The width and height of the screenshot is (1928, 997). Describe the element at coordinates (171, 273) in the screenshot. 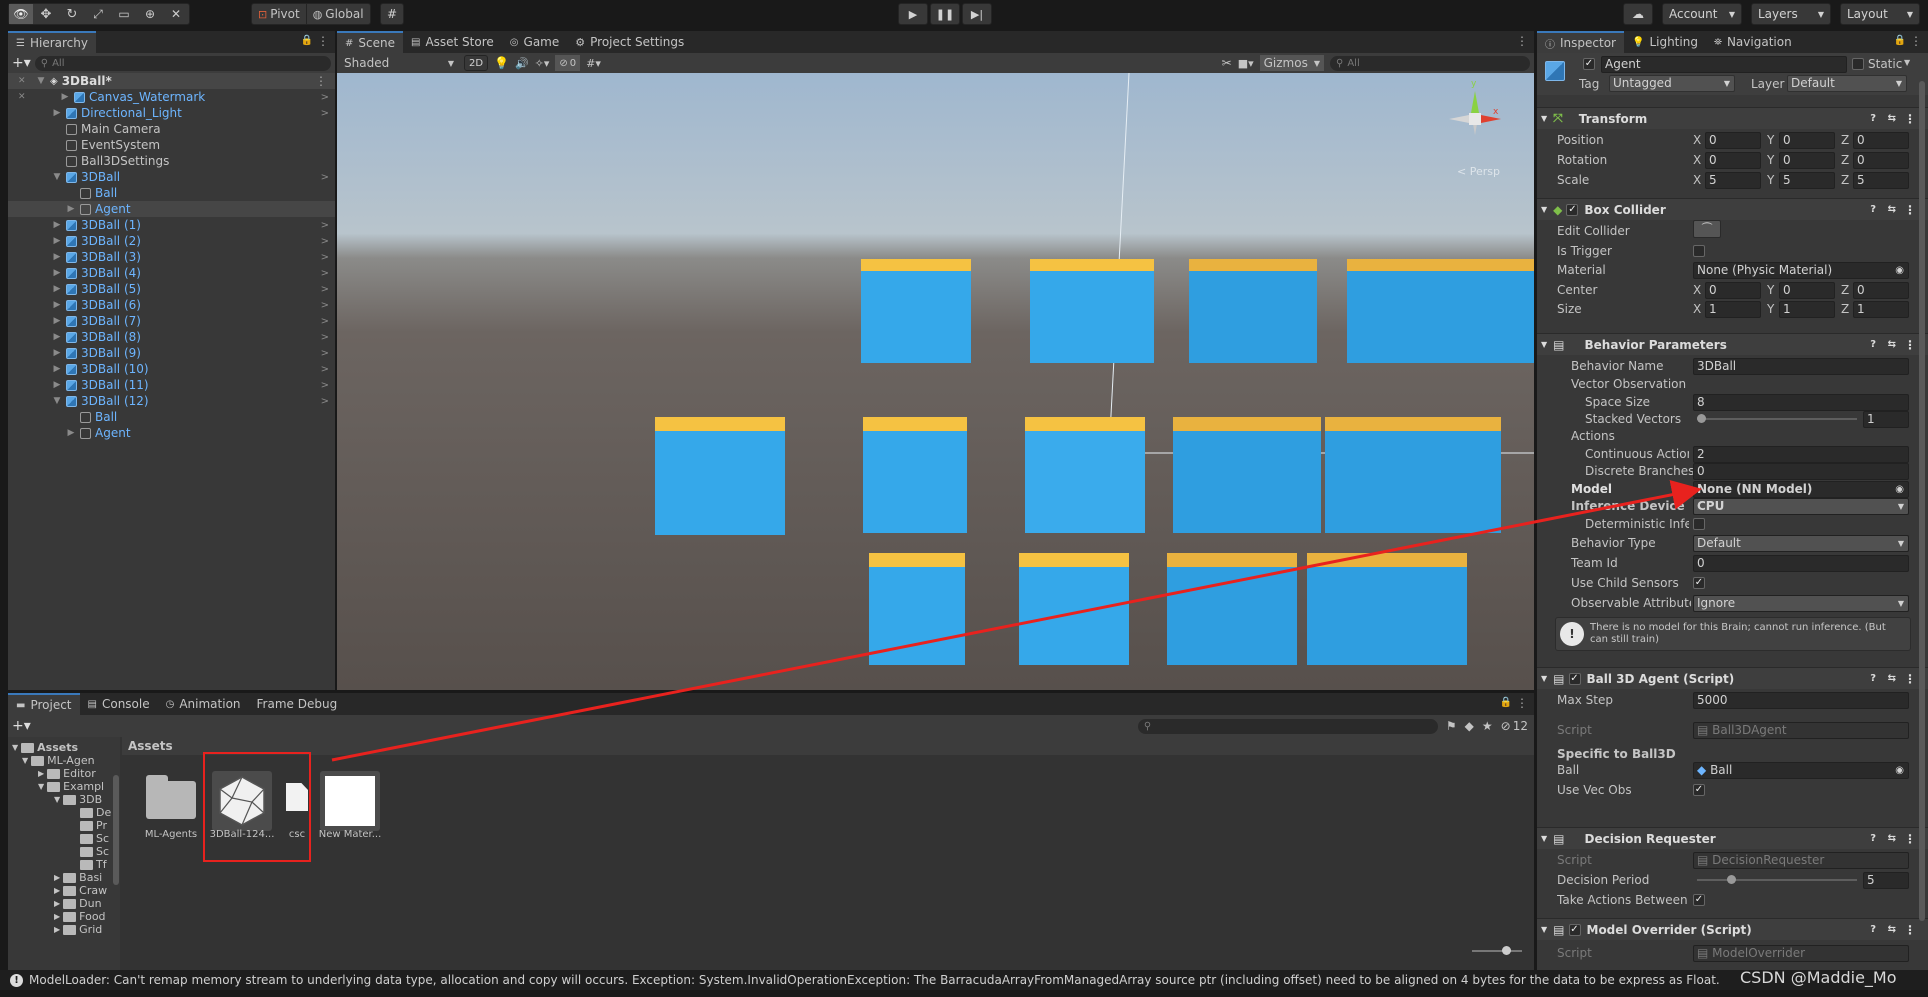

I see `hierarchy-item: ▶ 3DBall (4) >` at that location.